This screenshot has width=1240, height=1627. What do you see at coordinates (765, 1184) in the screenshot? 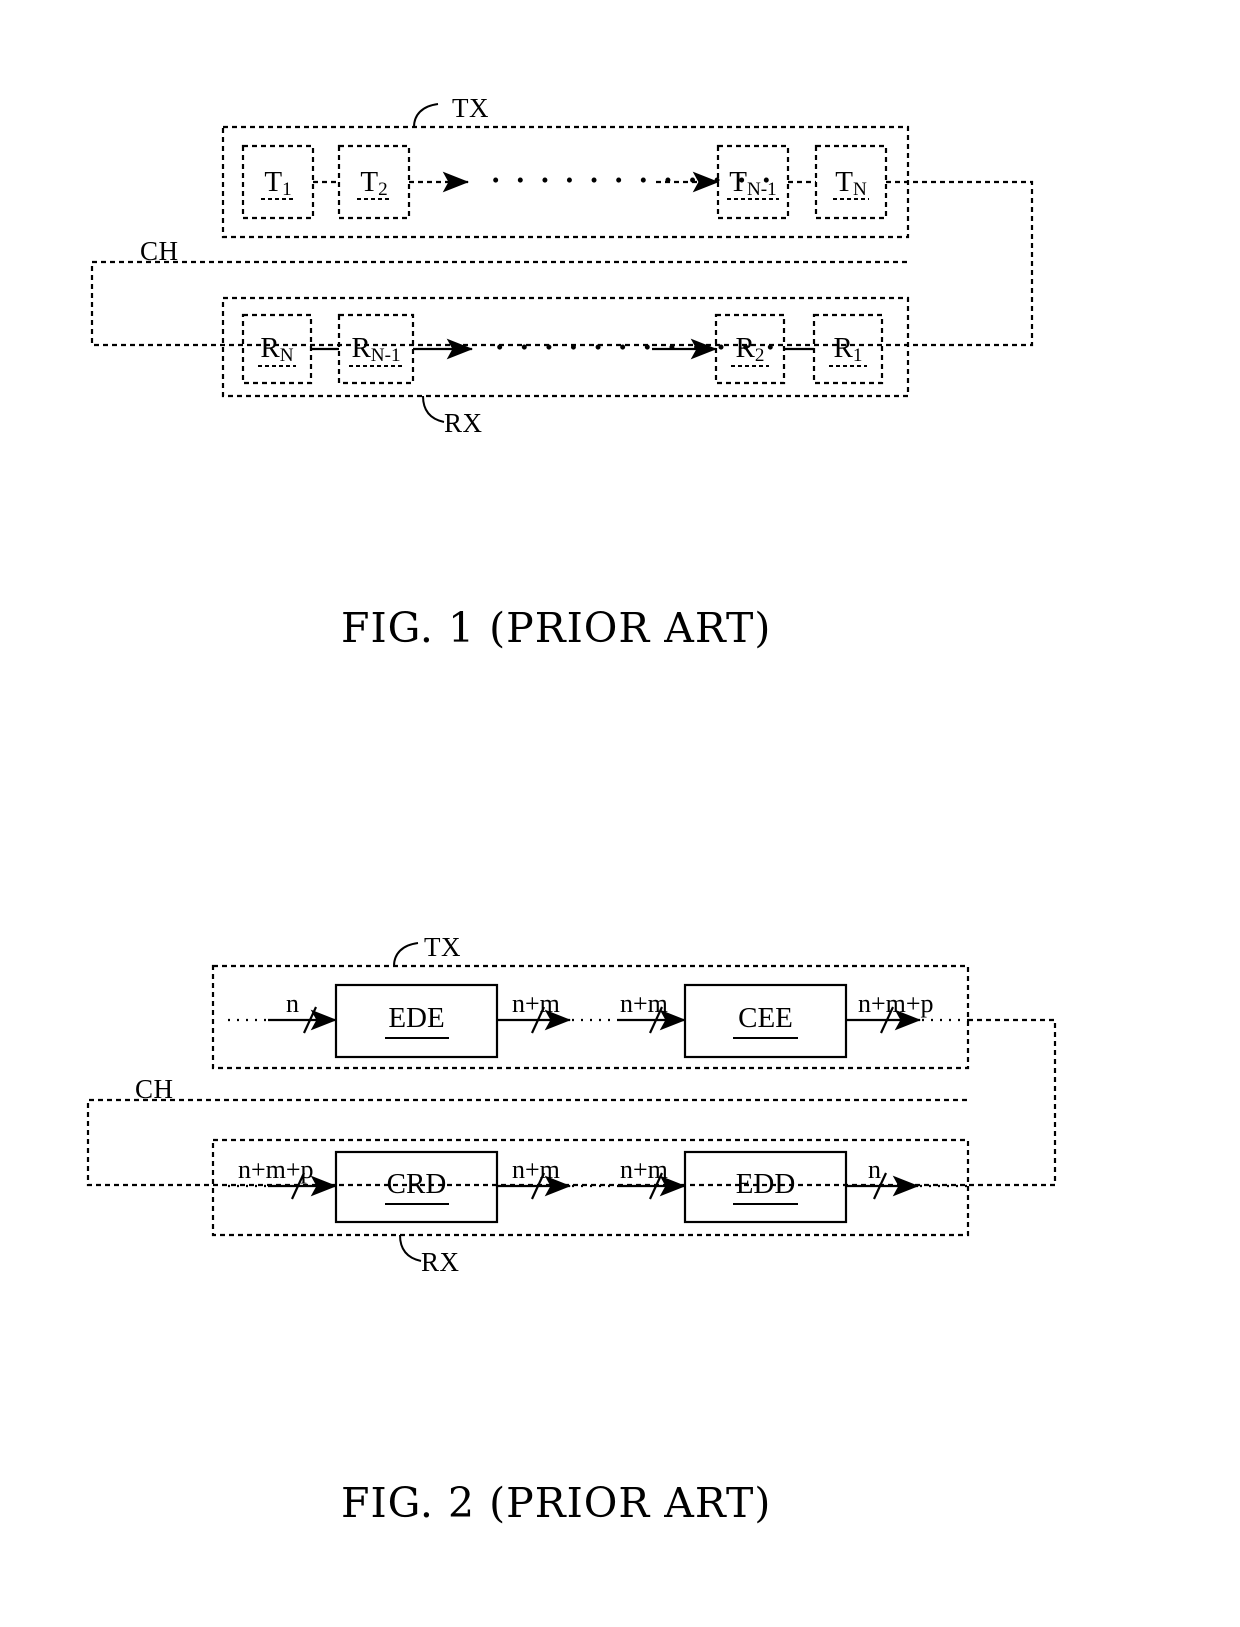
I see `fig2-block-edd-text: EDD` at bounding box center [765, 1184].